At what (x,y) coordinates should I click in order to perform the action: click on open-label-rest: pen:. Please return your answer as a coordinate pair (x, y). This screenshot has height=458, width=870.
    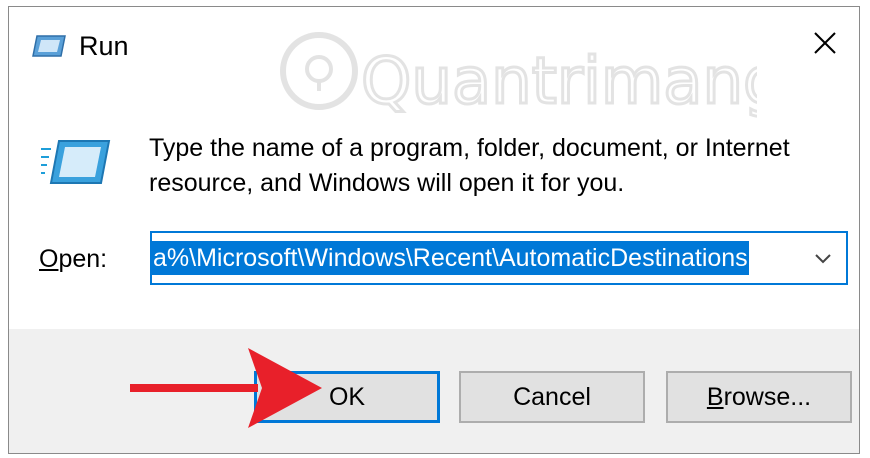
    Looking at the image, I should click on (83, 259).